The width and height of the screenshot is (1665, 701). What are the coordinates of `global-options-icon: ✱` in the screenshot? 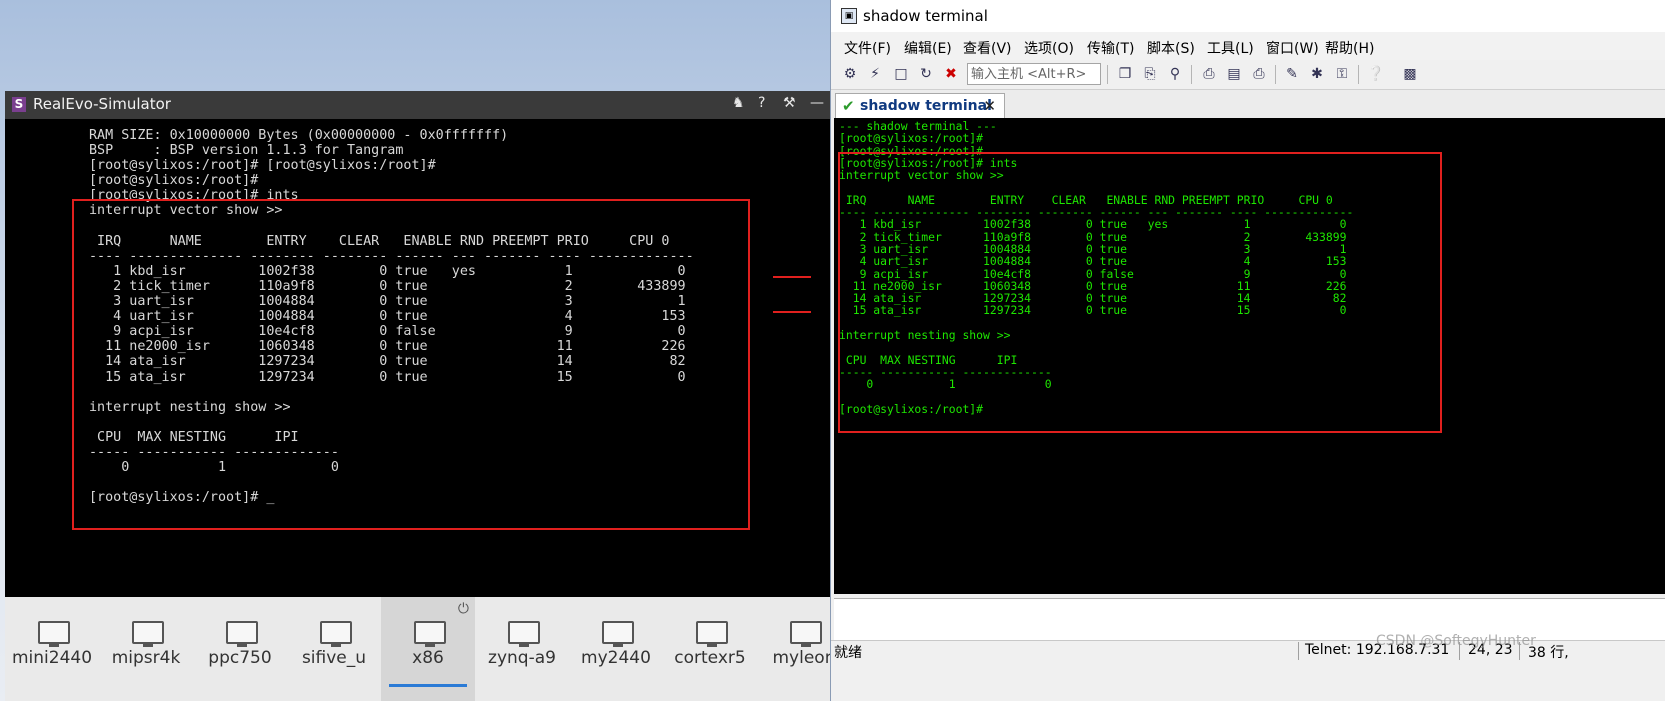 It's located at (1317, 74).